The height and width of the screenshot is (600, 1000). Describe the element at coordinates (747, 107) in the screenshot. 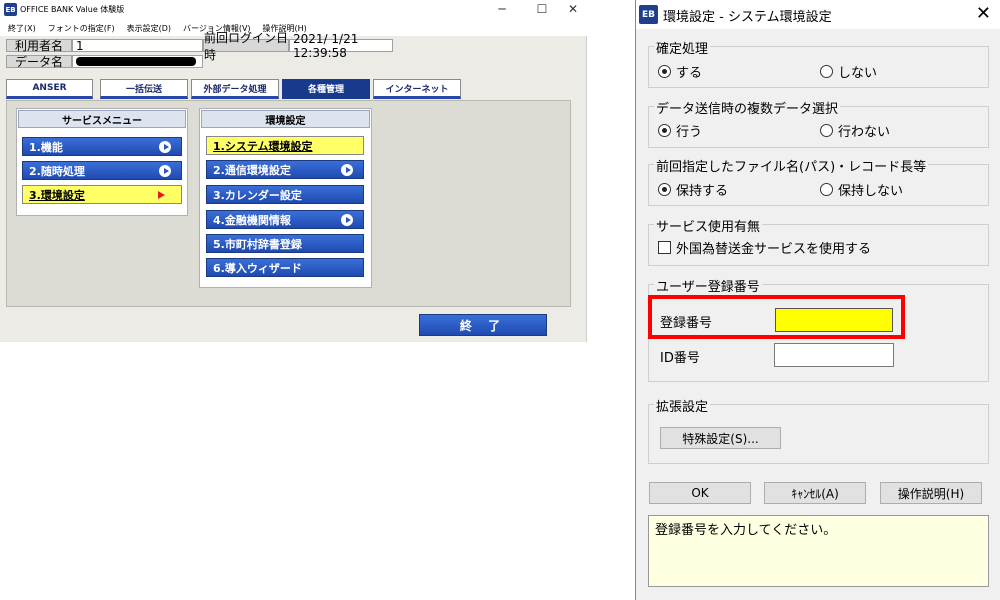

I see `multi-select-group-label: データ送信時の複数データ選択` at that location.